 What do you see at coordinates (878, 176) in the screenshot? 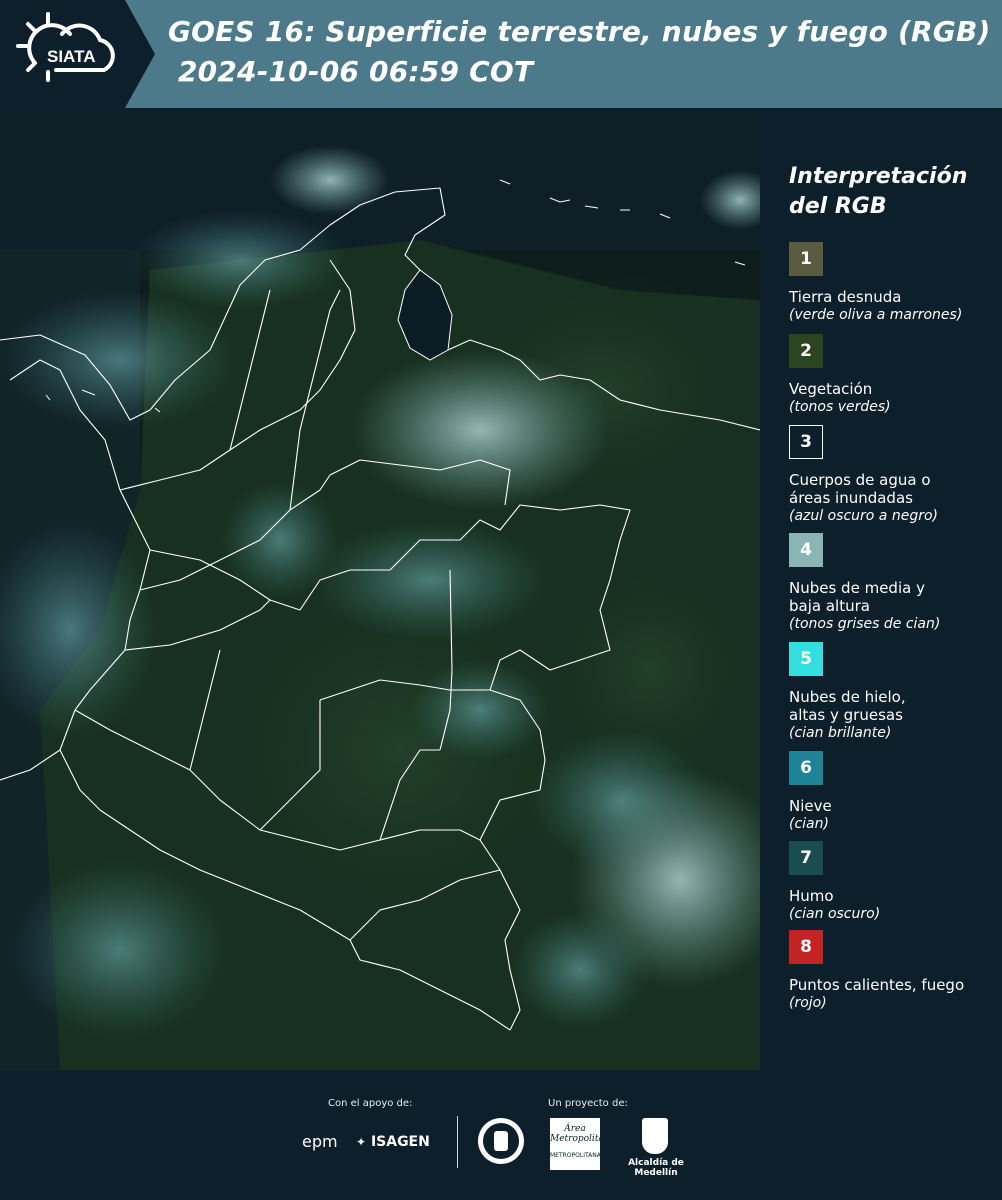
I see `legend-title-line-1: Interpretación` at bounding box center [878, 176].